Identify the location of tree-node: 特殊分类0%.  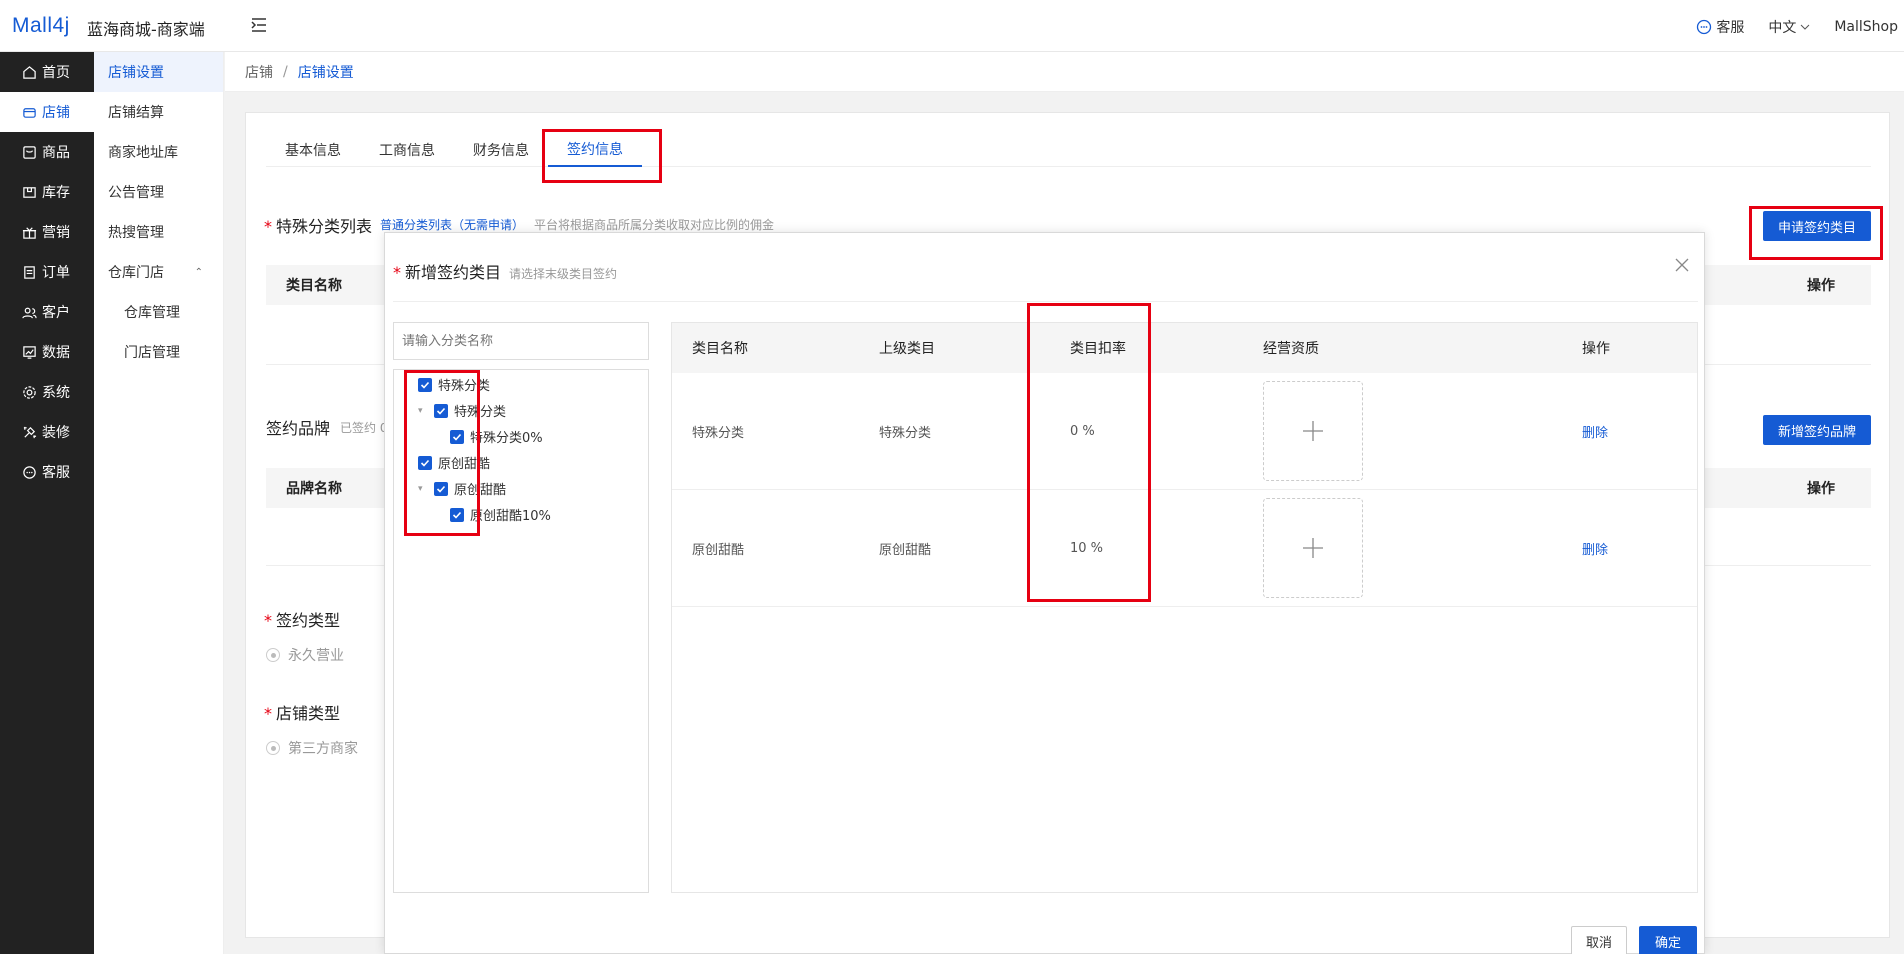
(496, 436).